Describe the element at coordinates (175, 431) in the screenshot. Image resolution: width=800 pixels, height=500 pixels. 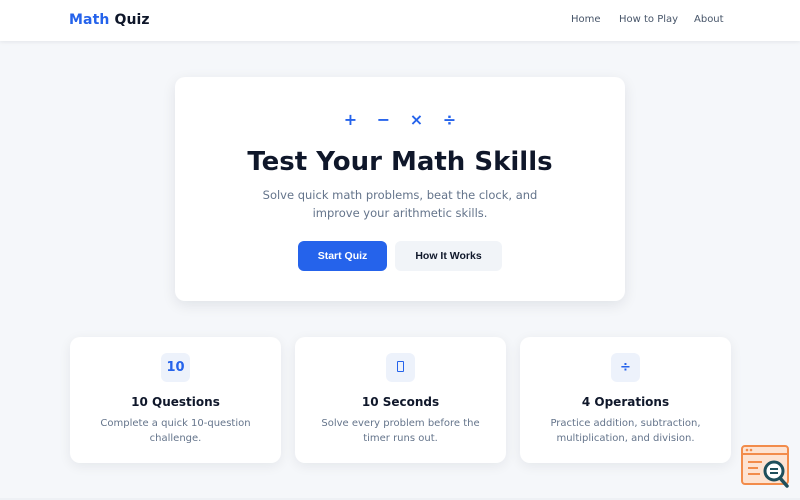
I see `feature-description: Complete a quick 10-question challenge.` at that location.